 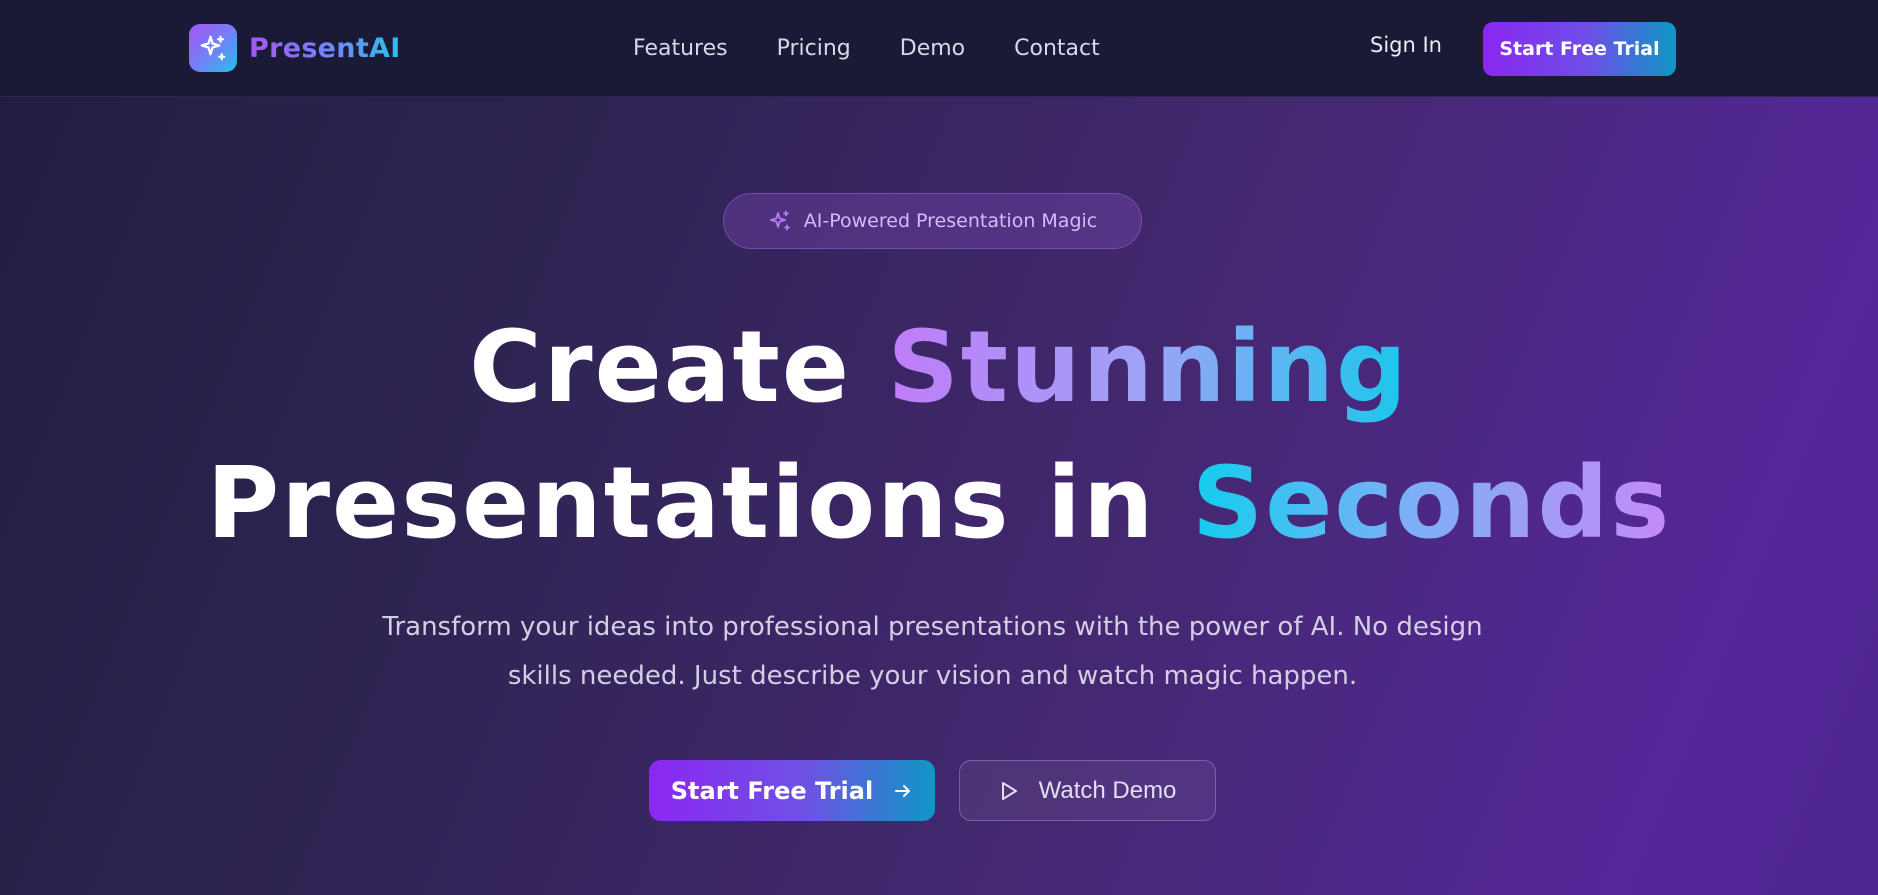 I want to click on sign-in-link: Sign In, so click(x=1406, y=45).